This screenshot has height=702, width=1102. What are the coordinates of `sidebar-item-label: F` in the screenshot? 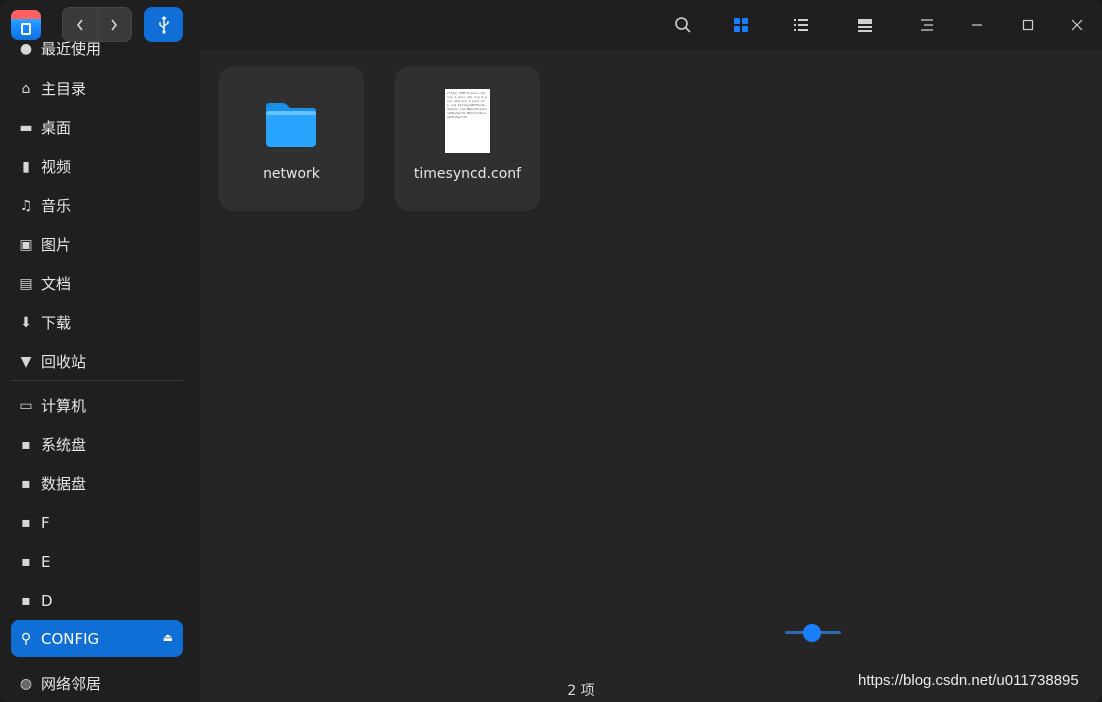 It's located at (45, 522).